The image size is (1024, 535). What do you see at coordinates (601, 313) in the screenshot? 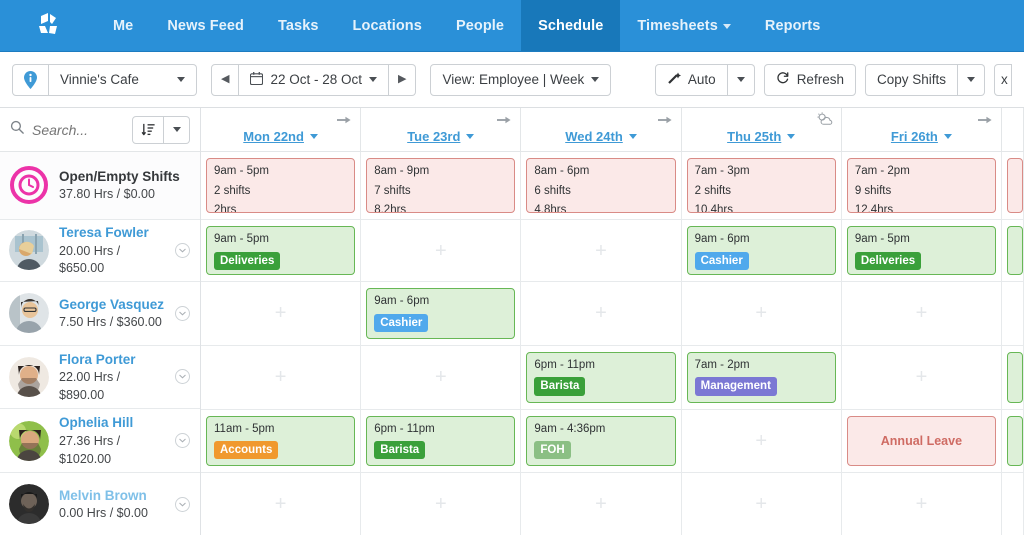
I see `cell-george-wed: +` at bounding box center [601, 313].